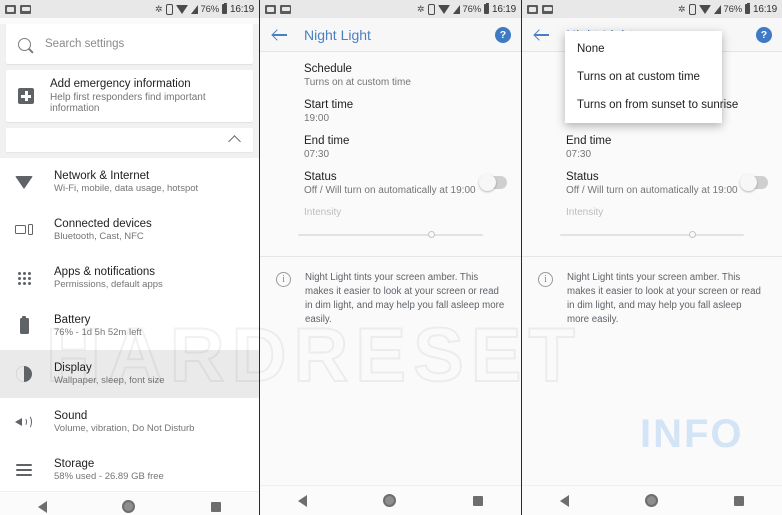  What do you see at coordinates (390, 70) in the screenshot?
I see `schedule-row: Schedule Turns on at custom time` at bounding box center [390, 70].